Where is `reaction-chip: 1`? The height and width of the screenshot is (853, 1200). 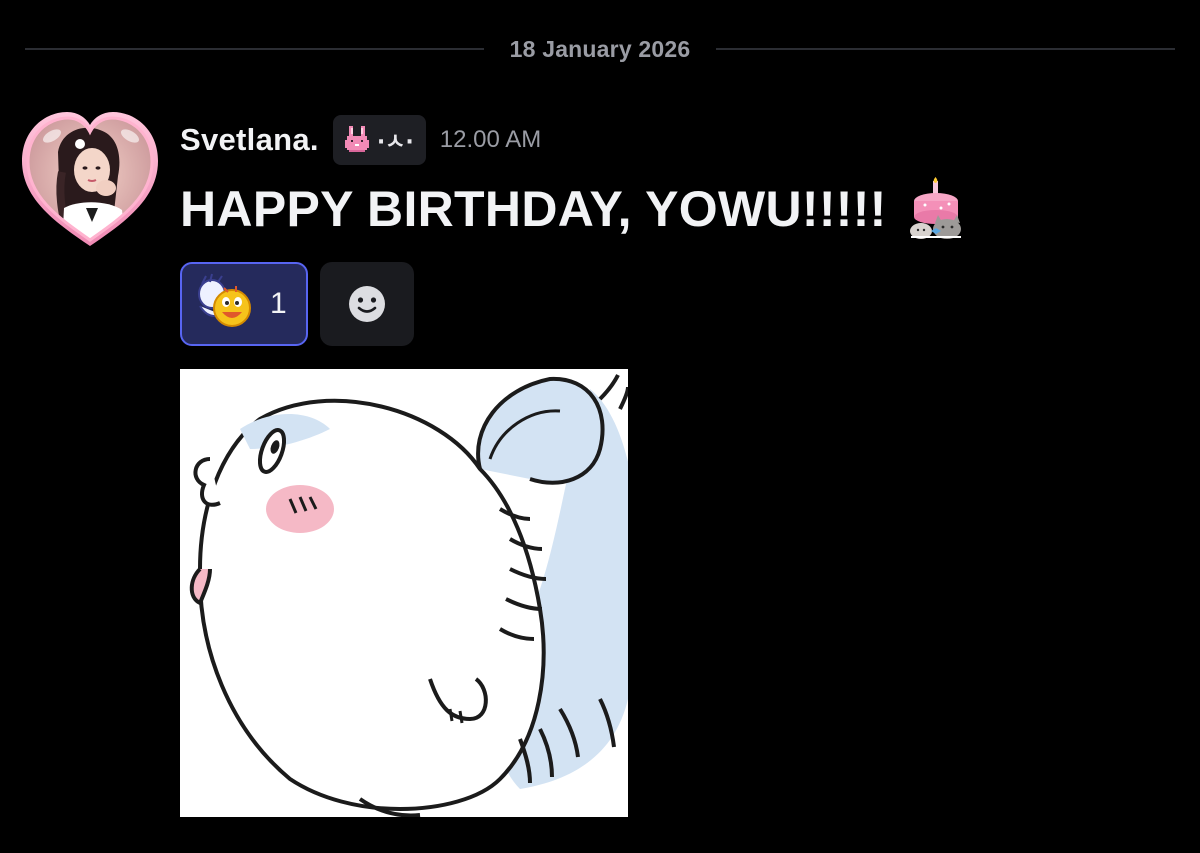 reaction-chip: 1 is located at coordinates (244, 304).